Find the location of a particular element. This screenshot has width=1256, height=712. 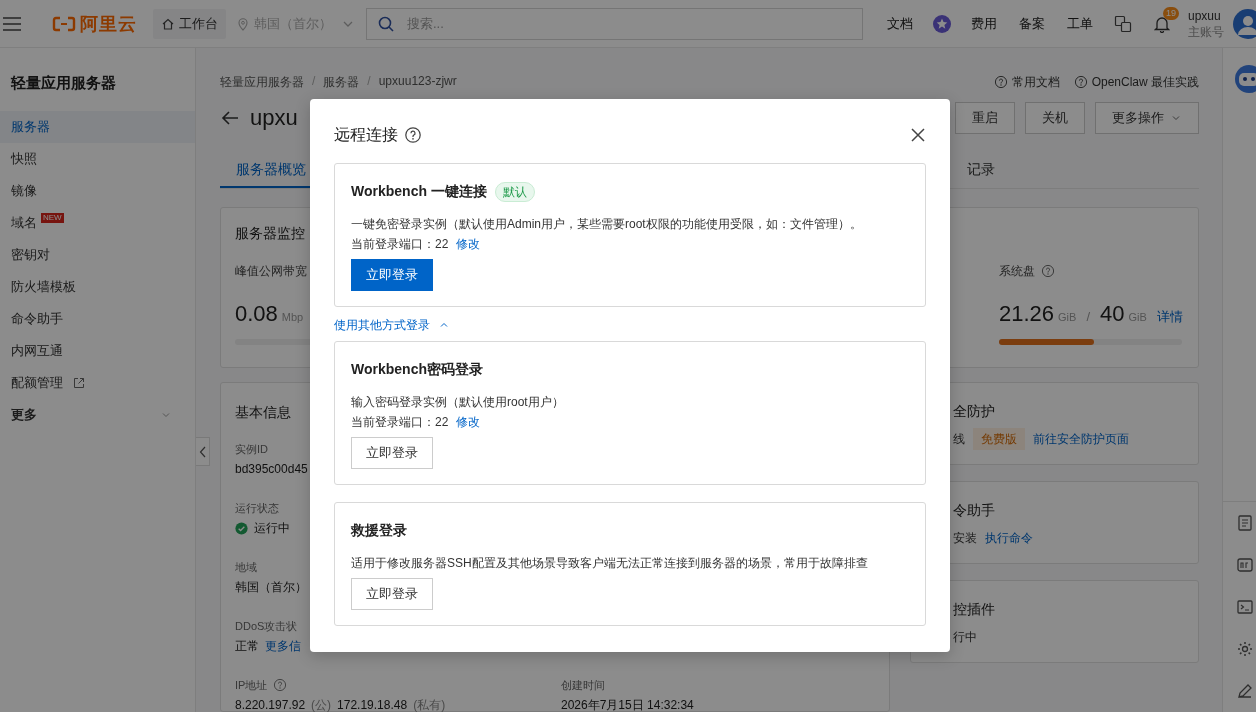

metric-label: 系统盘 is located at coordinates (1017, 271).